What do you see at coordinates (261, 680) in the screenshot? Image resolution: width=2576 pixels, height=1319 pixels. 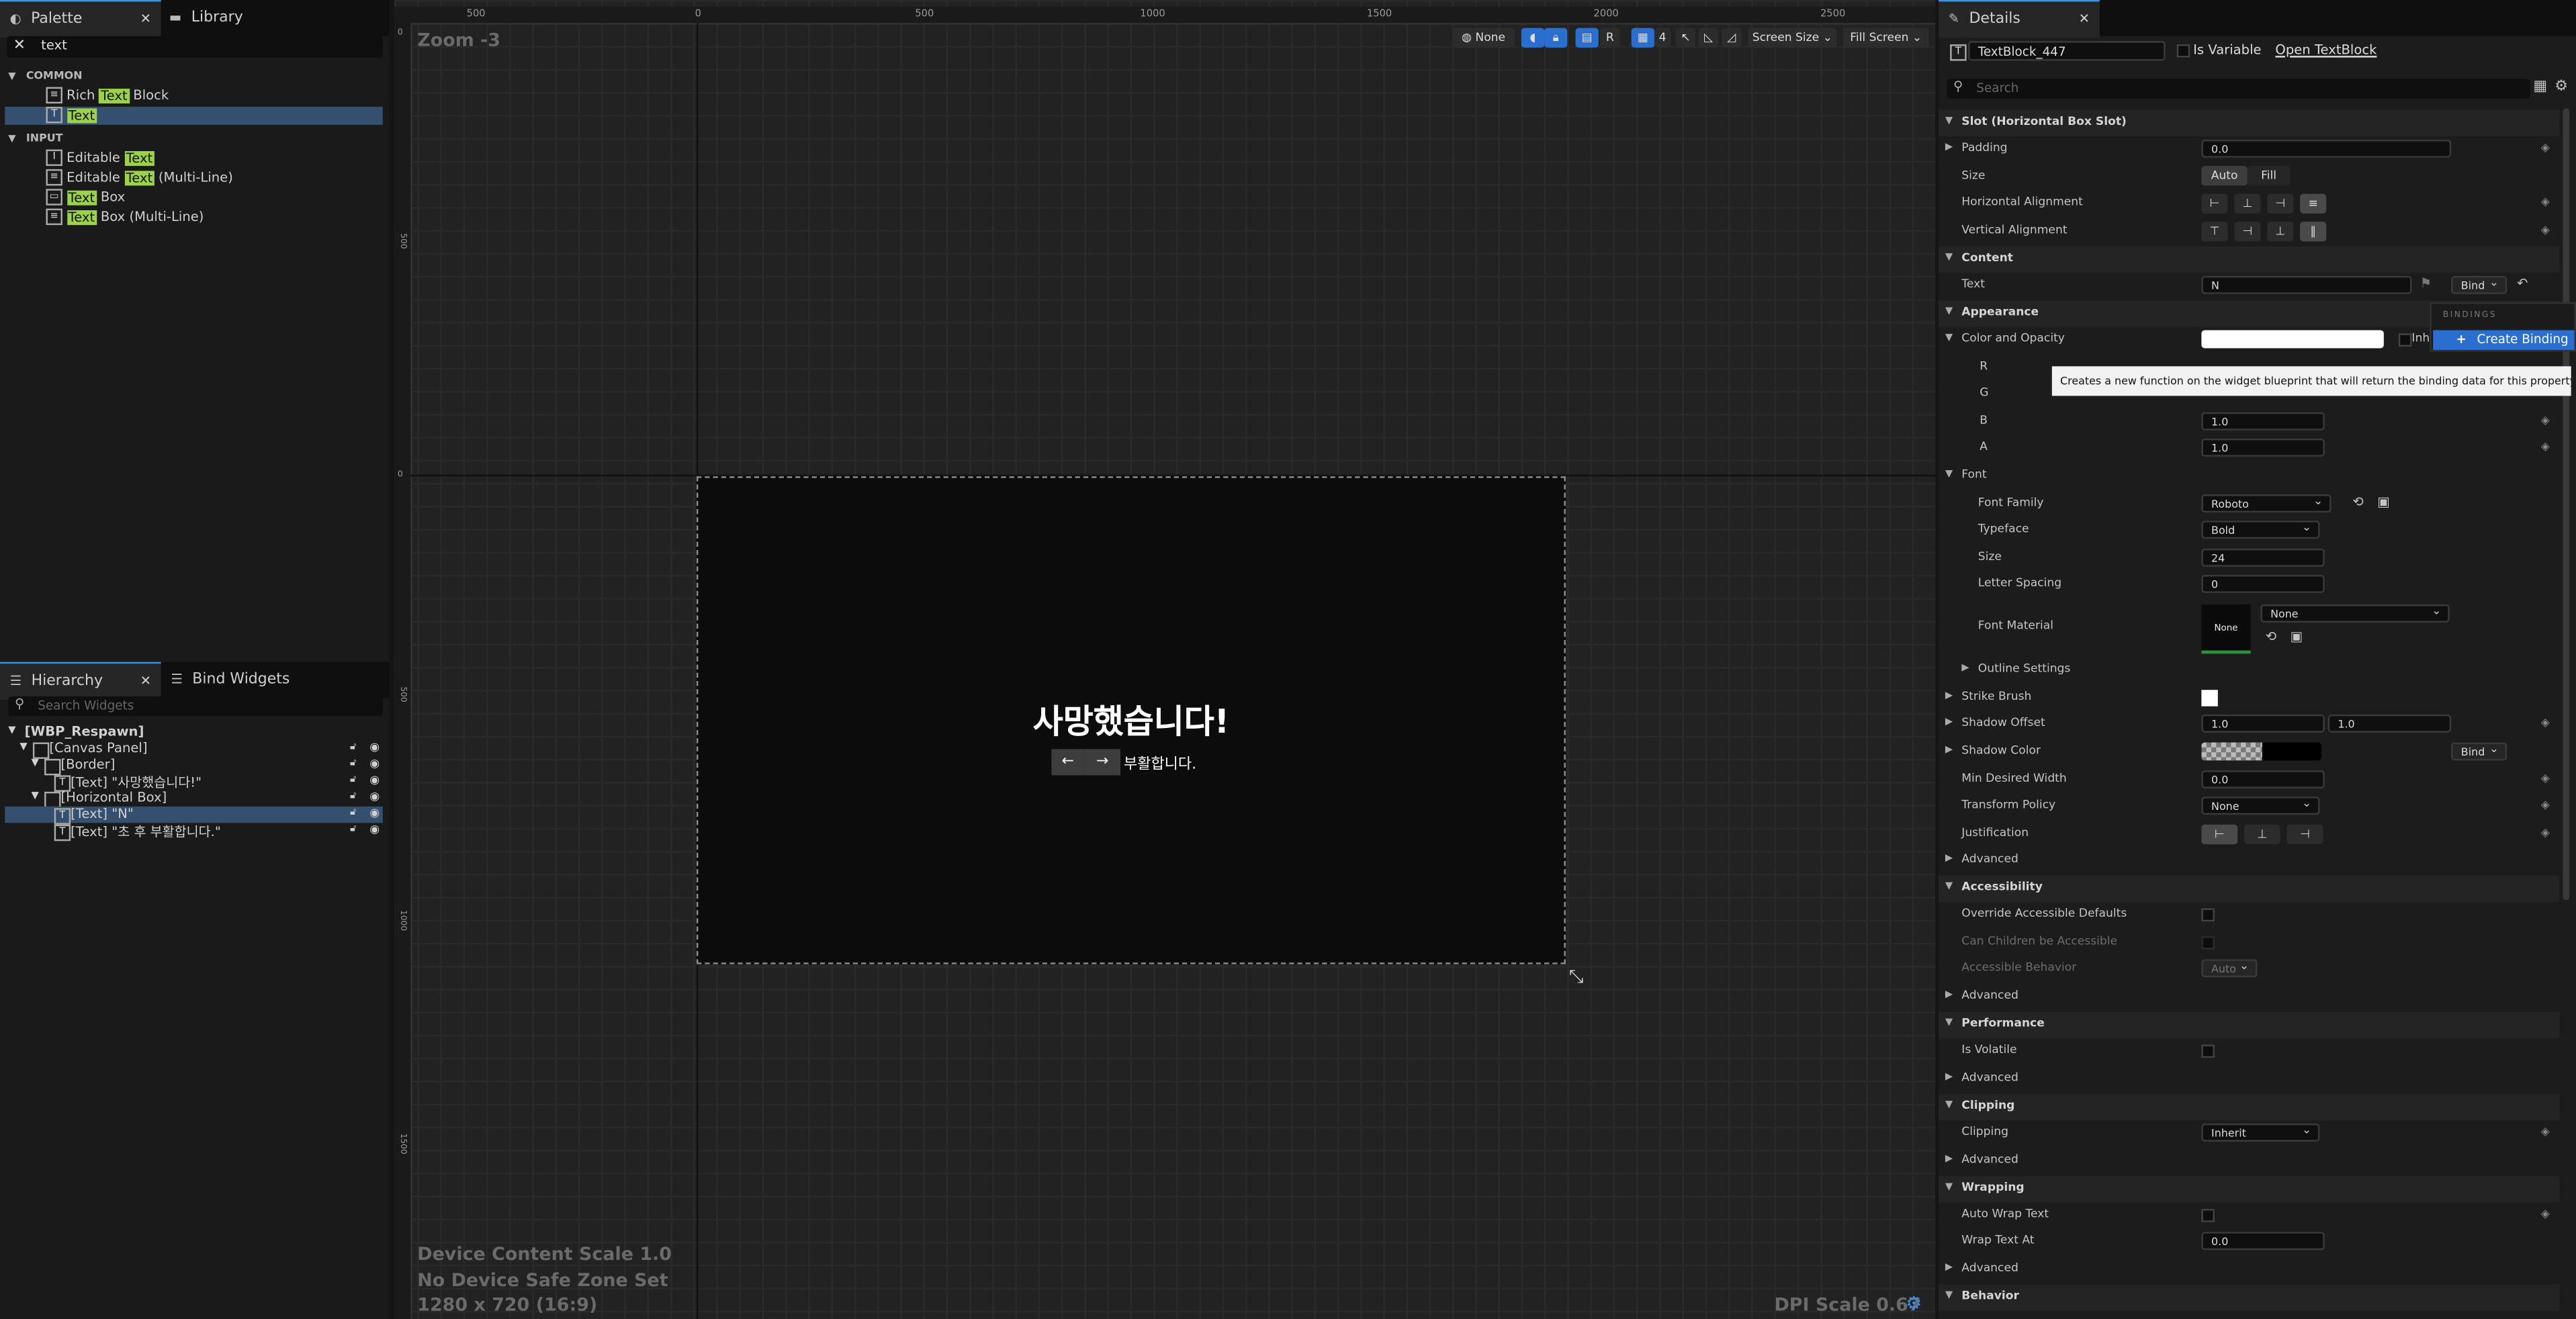 I see `tab-bind-widgets: ☰ Bind Widgets` at bounding box center [261, 680].